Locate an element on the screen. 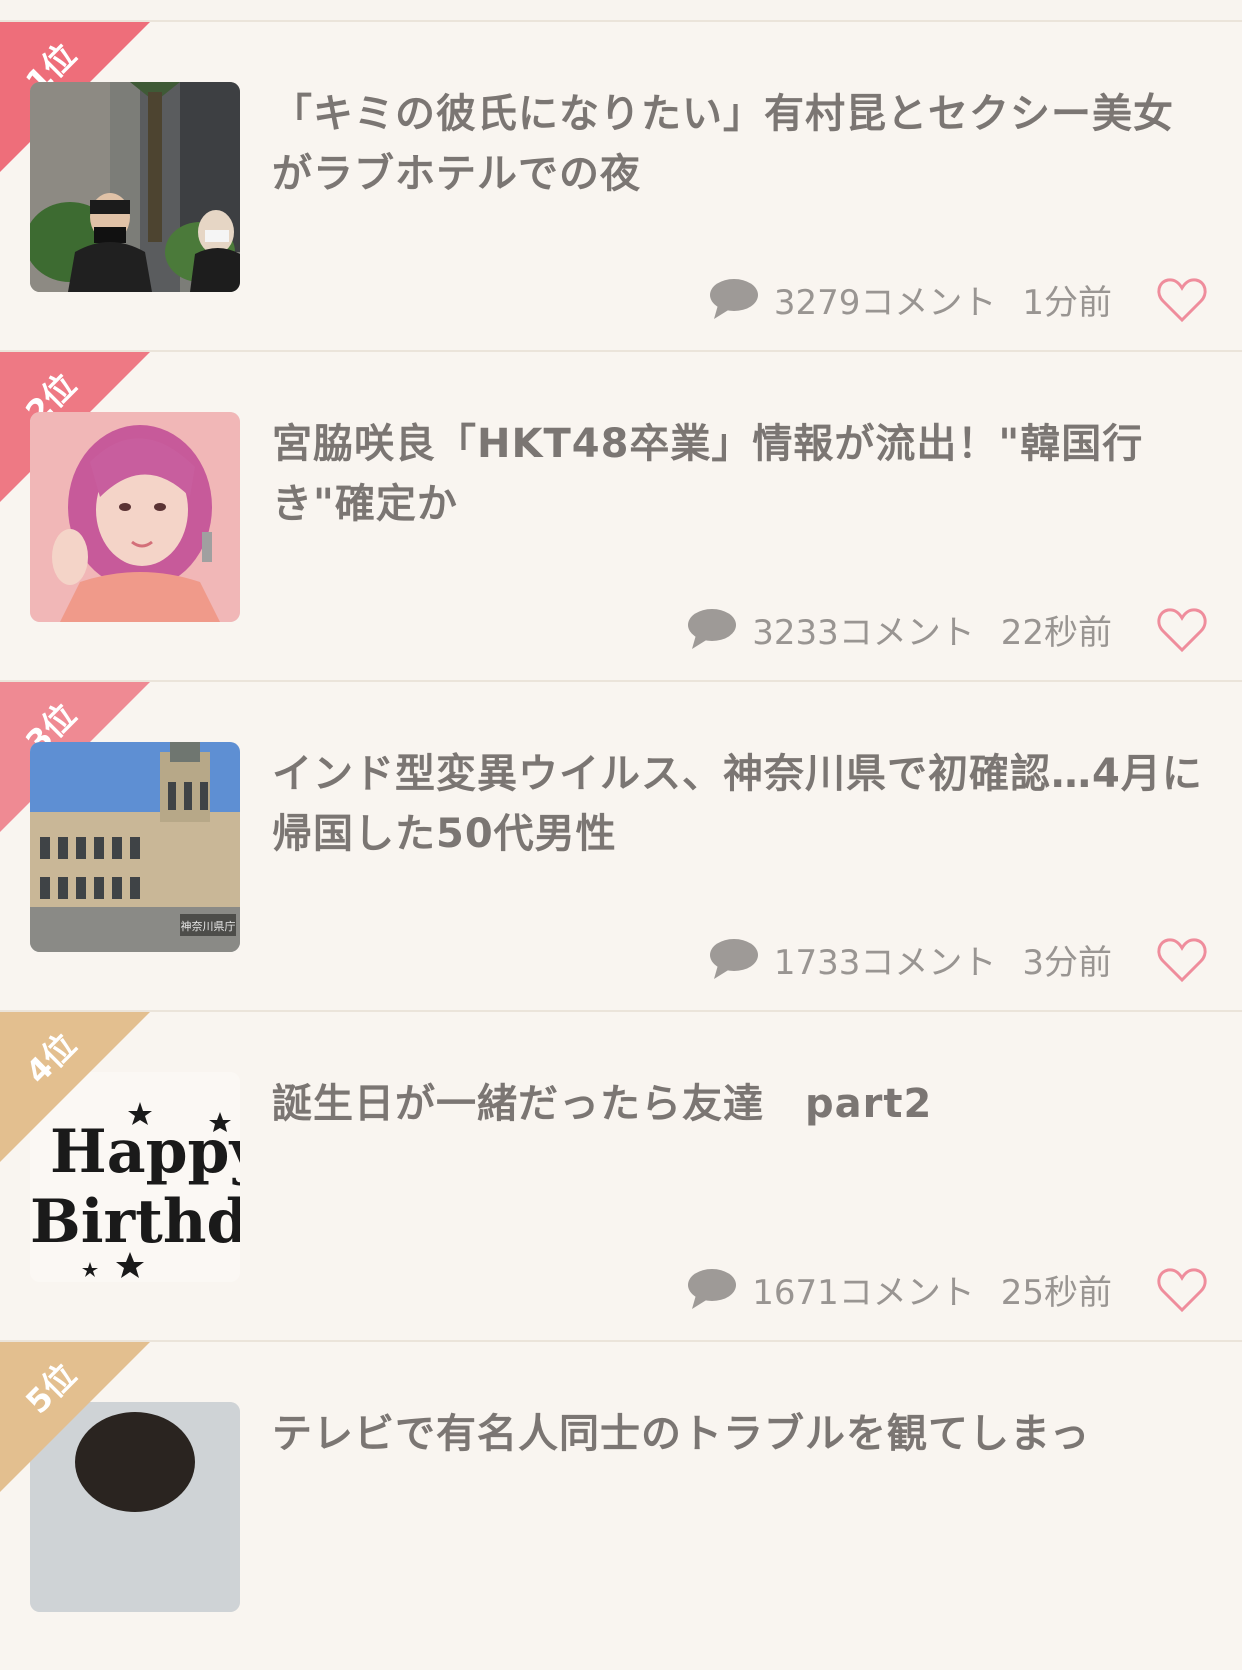 Image resolution: width=1242 pixels, height=1670 pixels. topic-title: テレビで有名人同士のトラブルを観てしまっ is located at coordinates (739, 1434).